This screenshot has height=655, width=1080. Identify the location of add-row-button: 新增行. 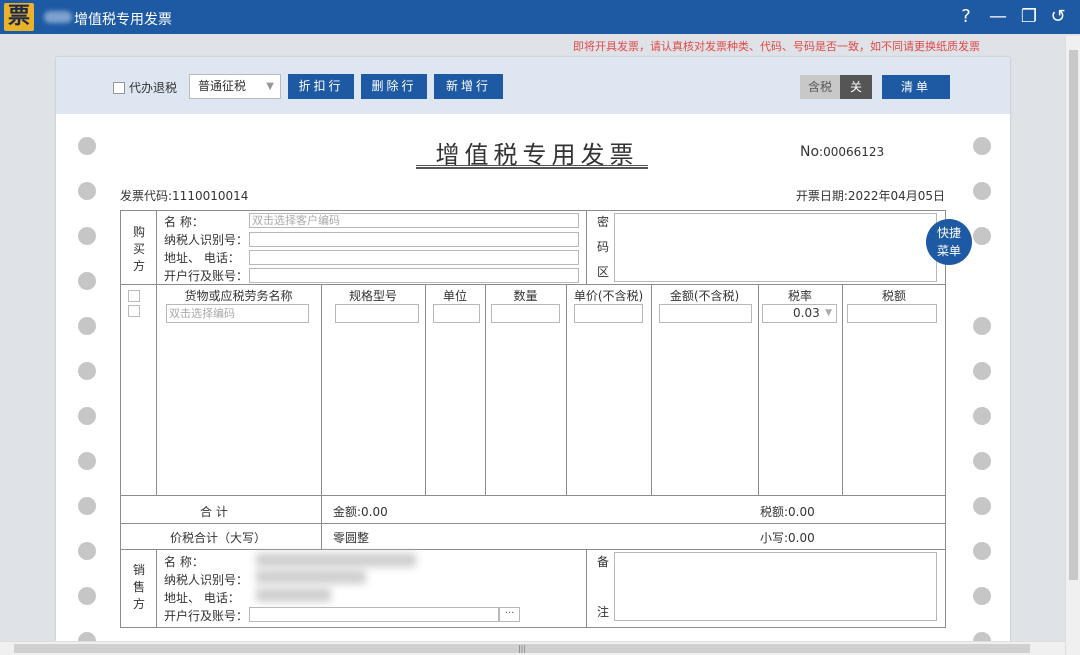
(468, 86).